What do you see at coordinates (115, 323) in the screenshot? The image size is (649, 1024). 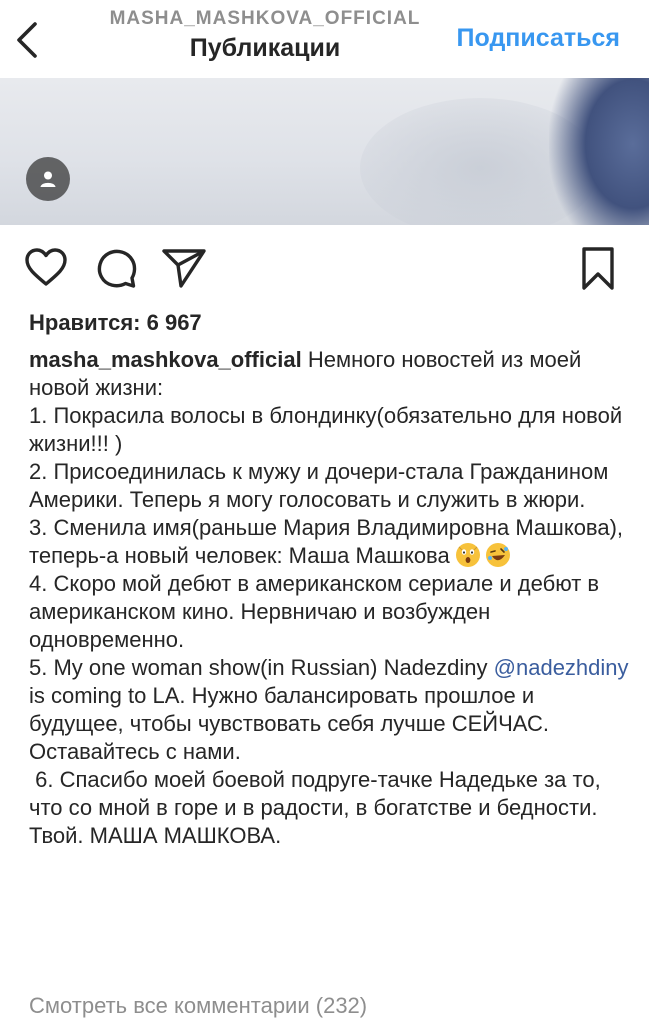 I see `likes-count: Нравится: 6 967` at bounding box center [115, 323].